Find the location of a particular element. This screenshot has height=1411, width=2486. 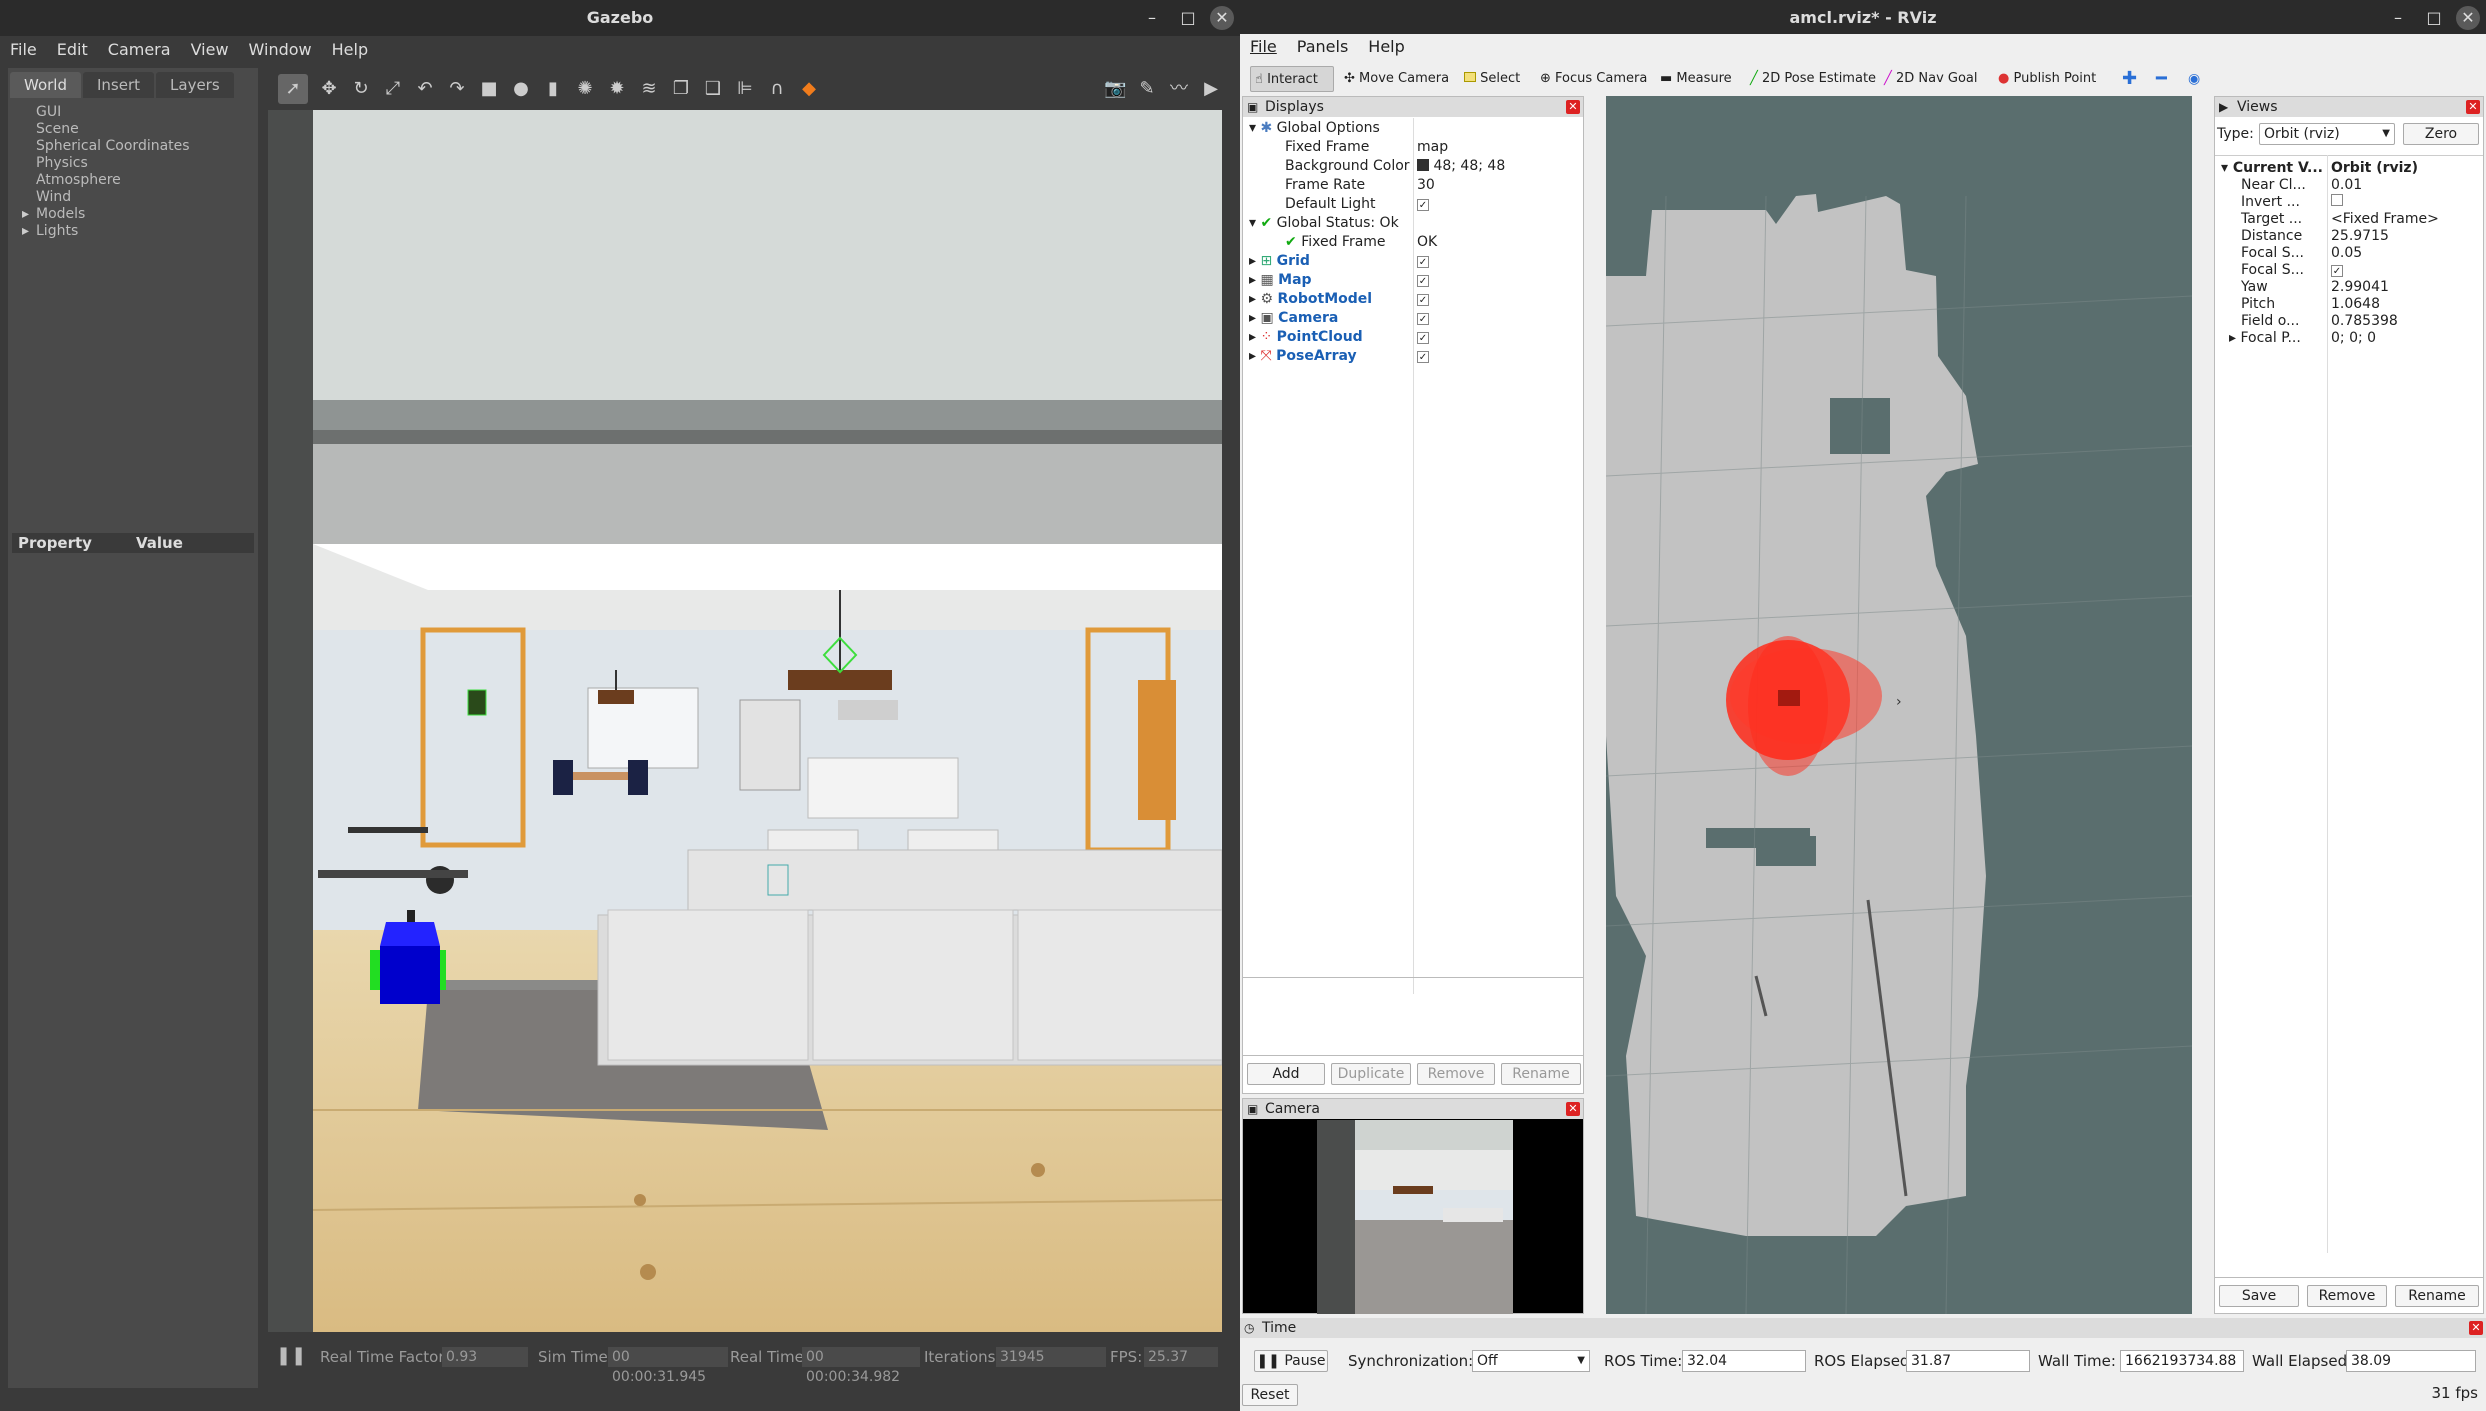

cylinder-icon: ▮ is located at coordinates (553, 89).